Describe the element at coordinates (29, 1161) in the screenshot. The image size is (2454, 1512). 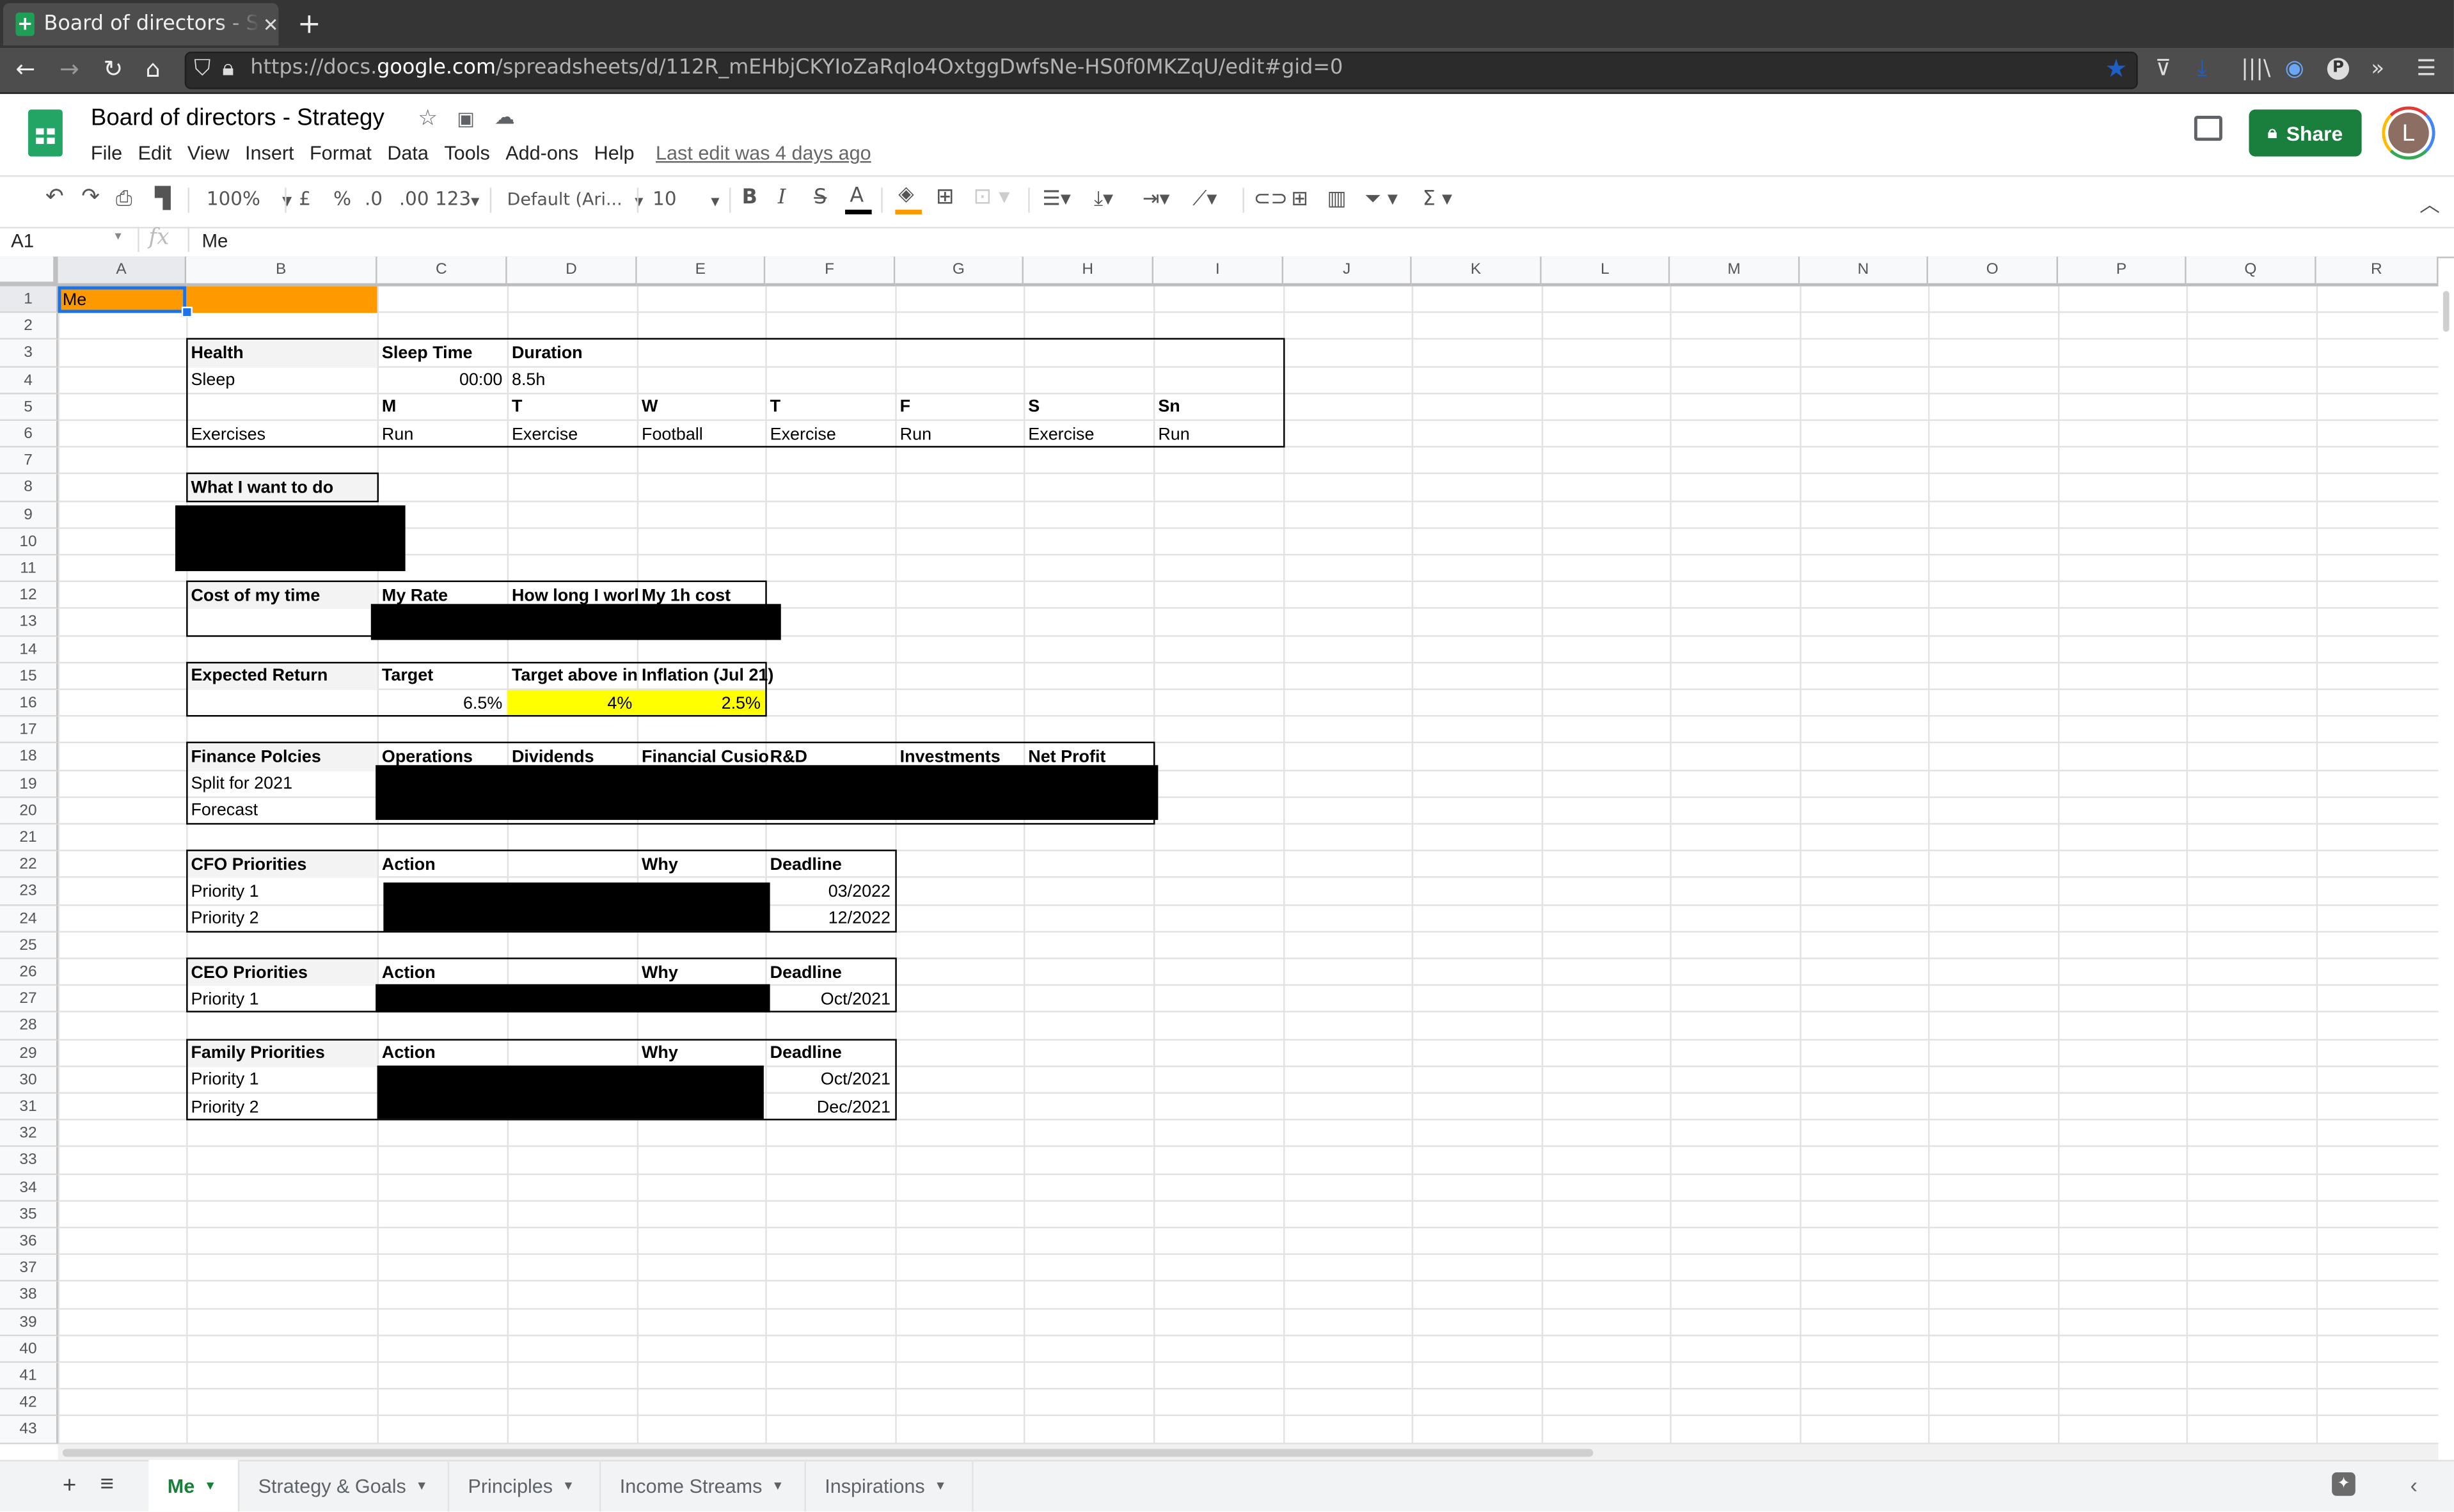
I see `row-header-33: 33` at that location.